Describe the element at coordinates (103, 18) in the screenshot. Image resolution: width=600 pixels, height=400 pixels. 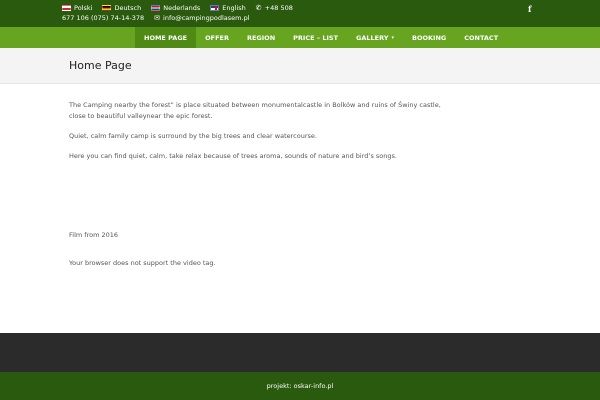
I see `phone-number: 677 106 (075) 74-14-378` at that location.